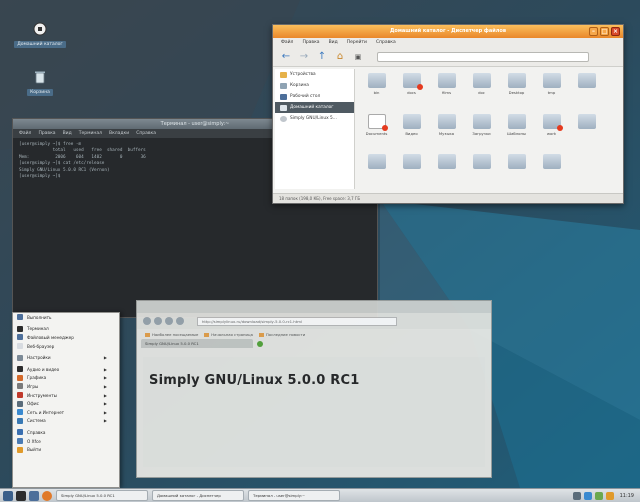 This screenshot has height=502, width=640. I want to click on file-item: Шаблоны, so click(516, 130).